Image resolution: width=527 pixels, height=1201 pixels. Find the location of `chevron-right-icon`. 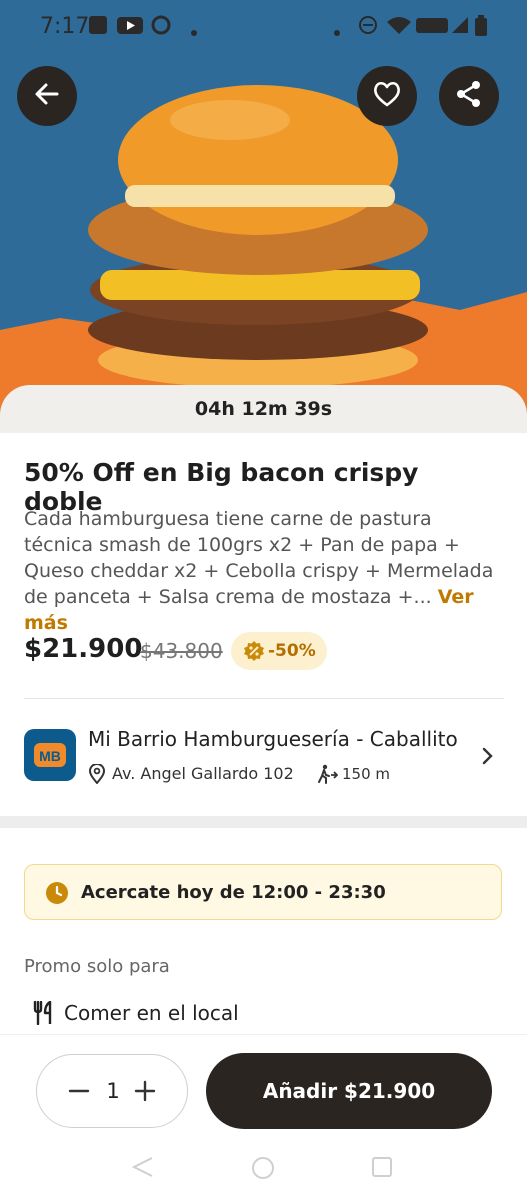

chevron-right-icon is located at coordinates (487, 758).